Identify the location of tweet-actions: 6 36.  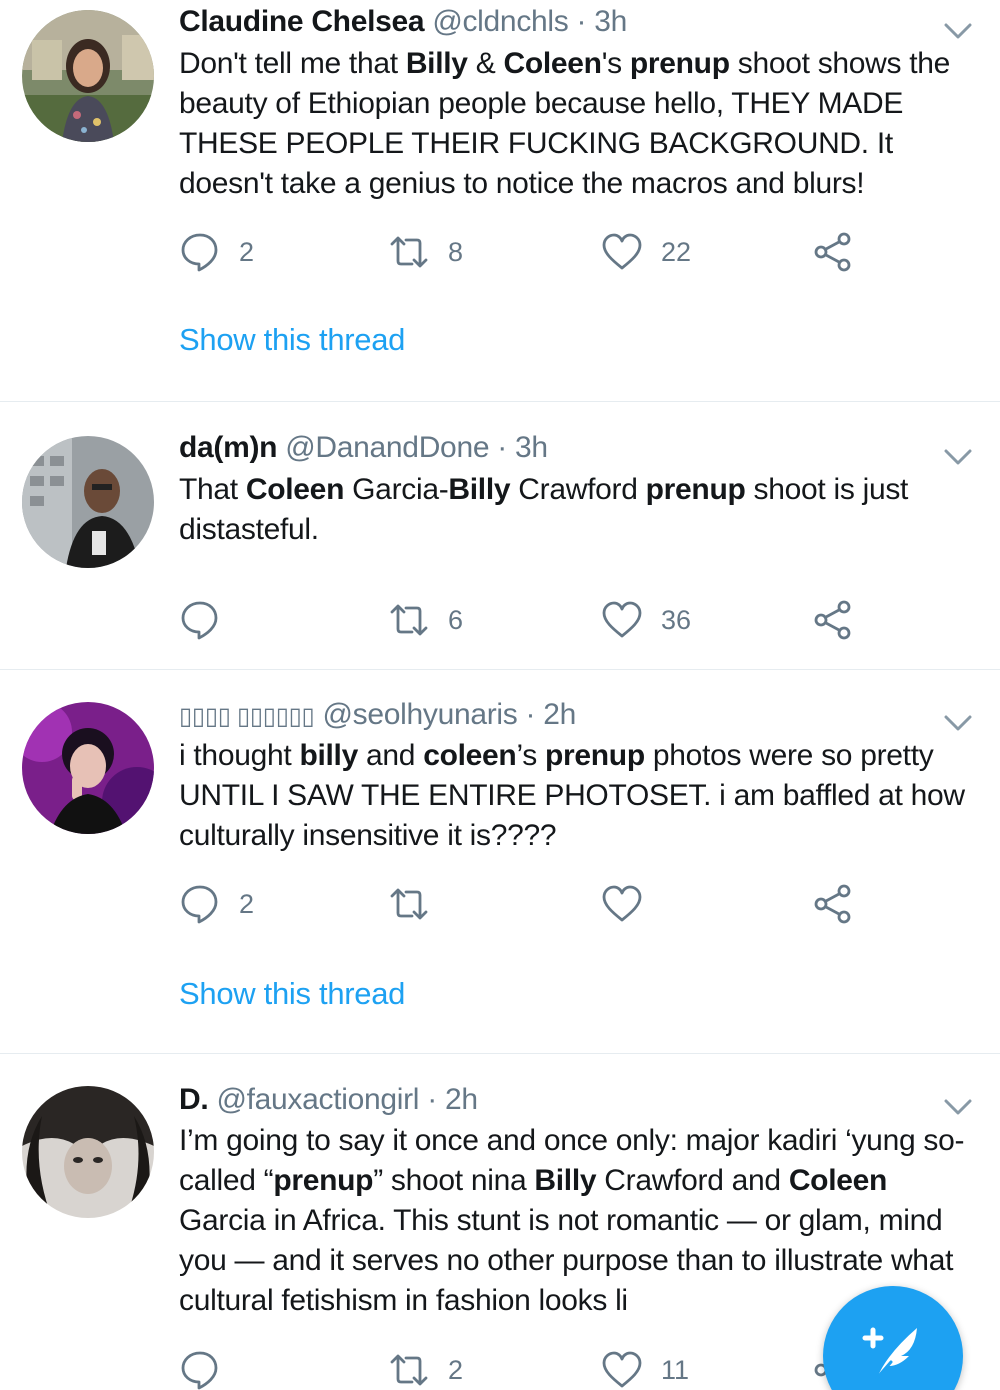
(500, 620).